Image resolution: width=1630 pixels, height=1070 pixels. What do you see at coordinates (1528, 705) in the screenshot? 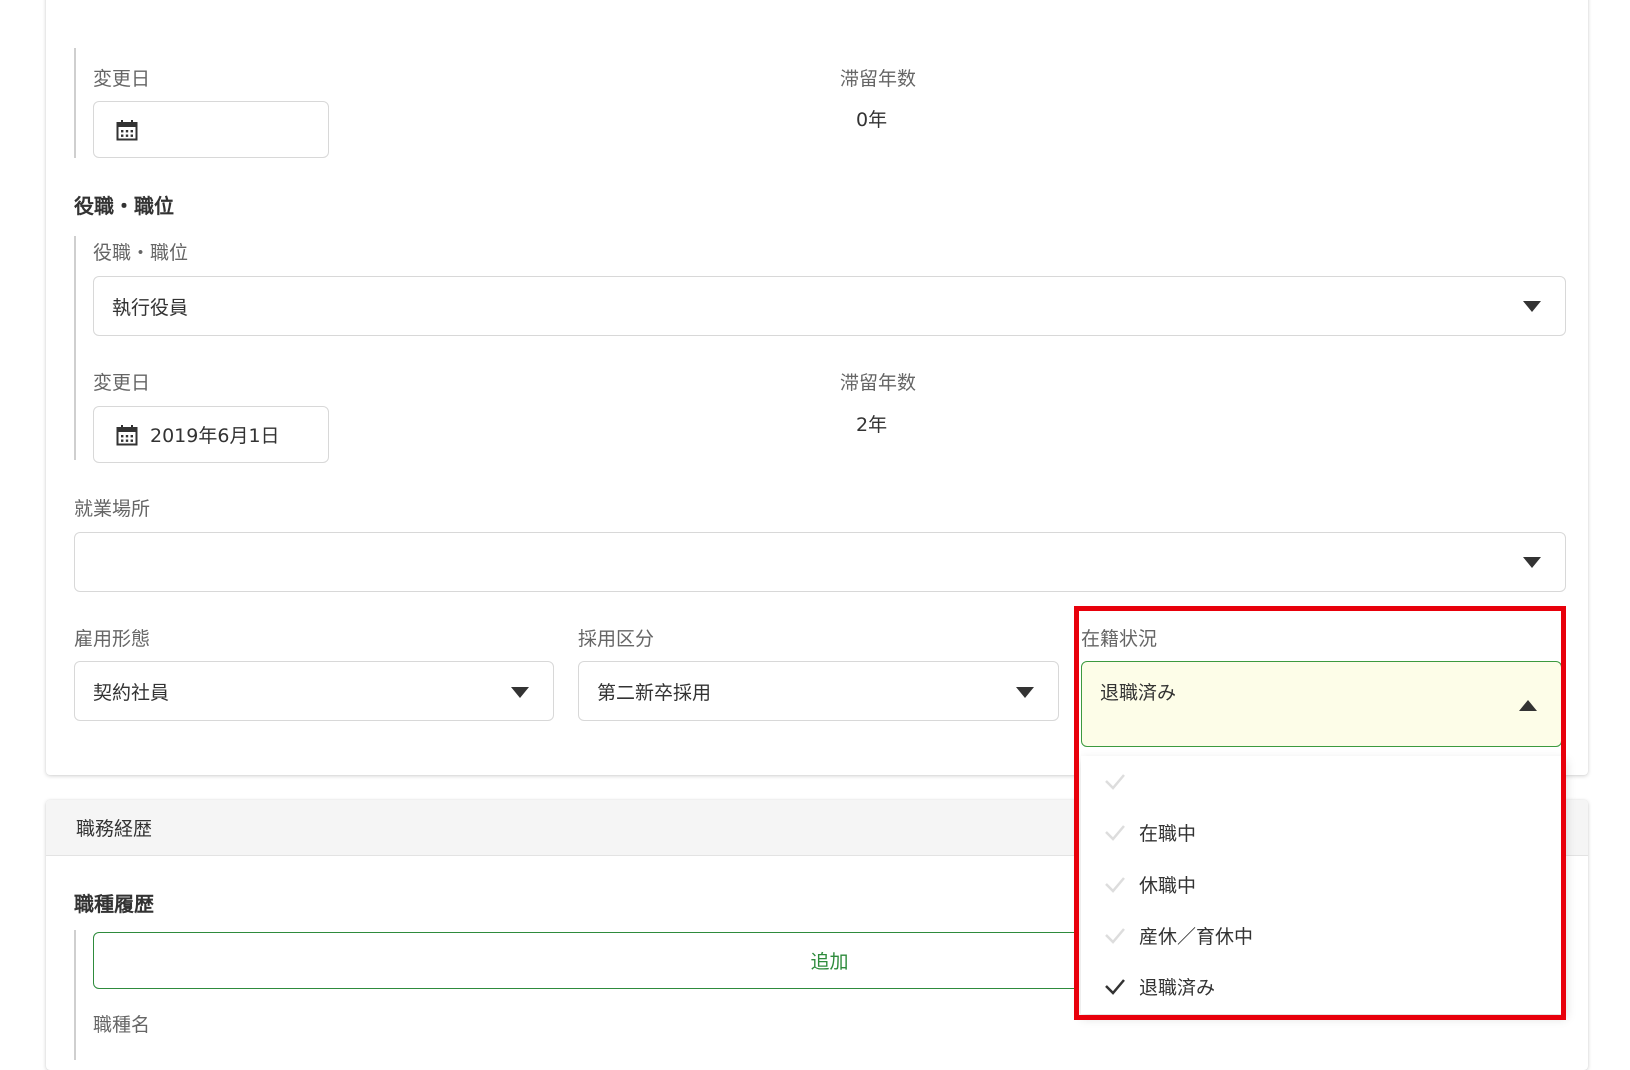
I see `chevron-up-icon` at bounding box center [1528, 705].